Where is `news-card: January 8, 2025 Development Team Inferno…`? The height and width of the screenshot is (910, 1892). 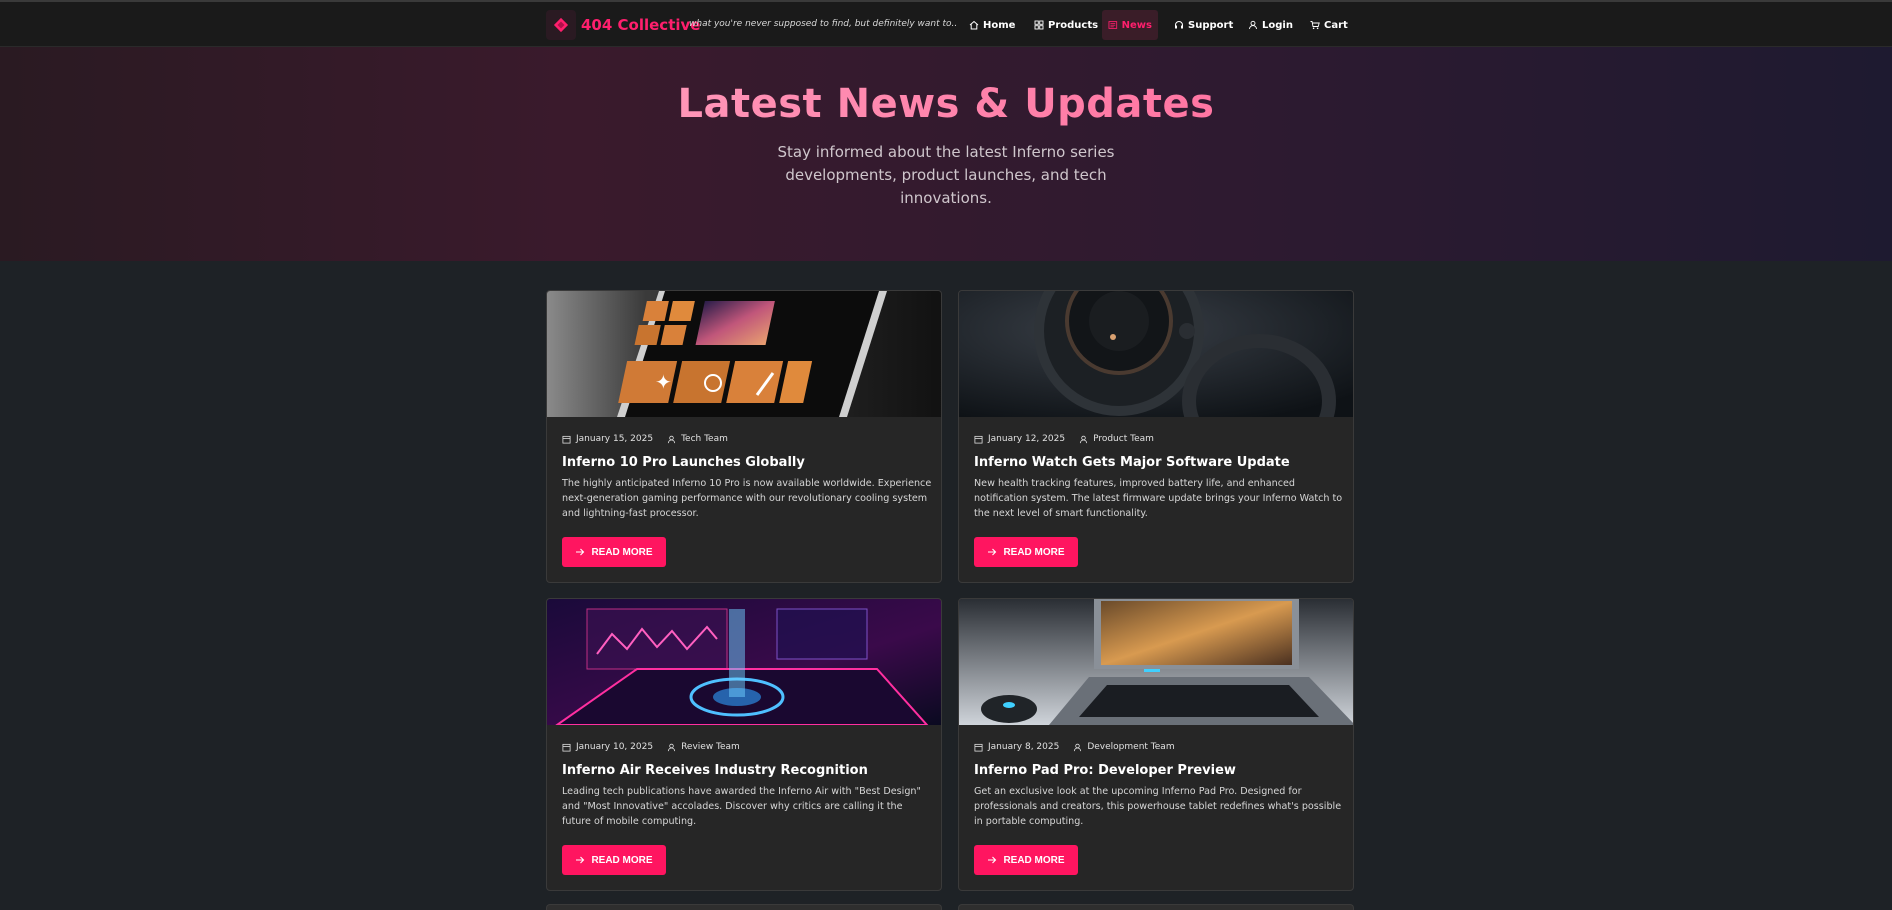
news-card: January 8, 2025 Development Team Inferno… is located at coordinates (1156, 744).